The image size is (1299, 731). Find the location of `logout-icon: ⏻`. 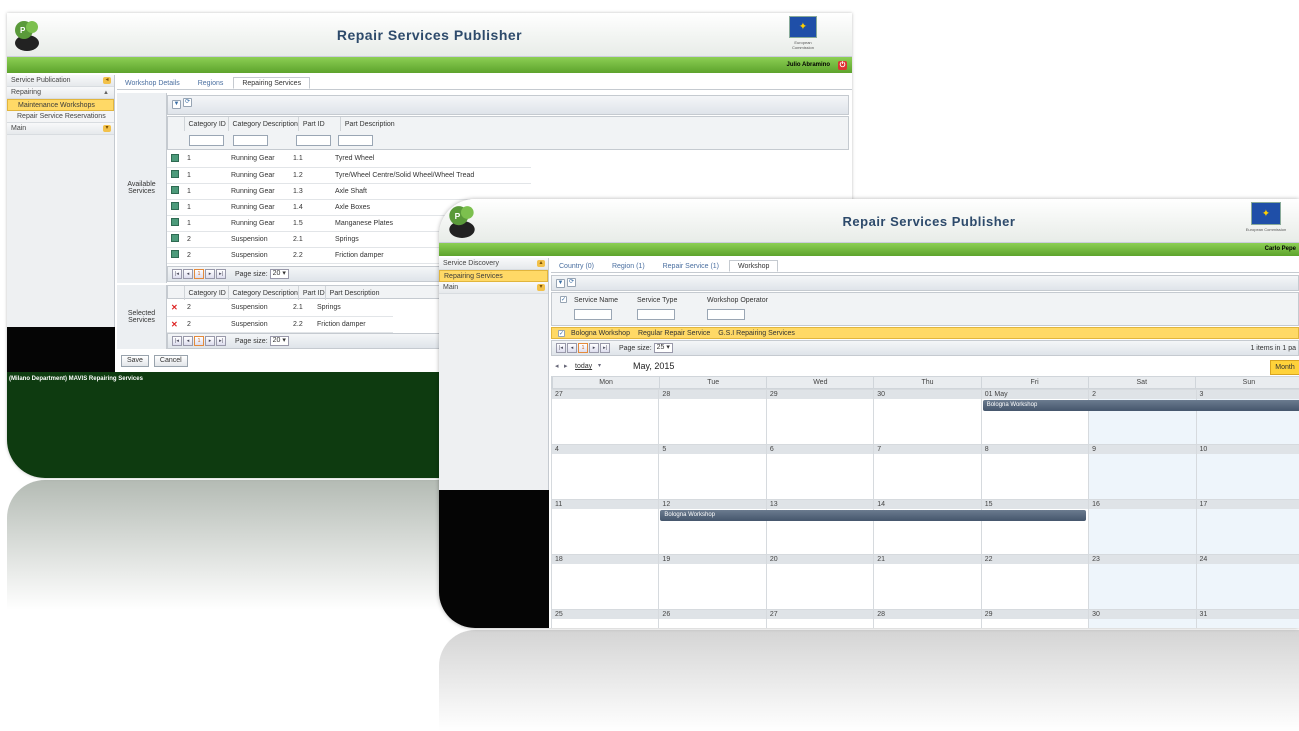

logout-icon: ⏻ is located at coordinates (842, 65).